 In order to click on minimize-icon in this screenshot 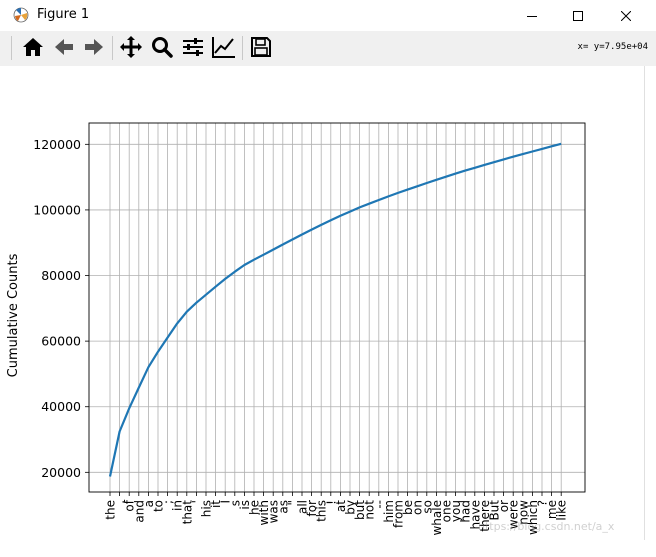, I will do `click(532, 15)`.